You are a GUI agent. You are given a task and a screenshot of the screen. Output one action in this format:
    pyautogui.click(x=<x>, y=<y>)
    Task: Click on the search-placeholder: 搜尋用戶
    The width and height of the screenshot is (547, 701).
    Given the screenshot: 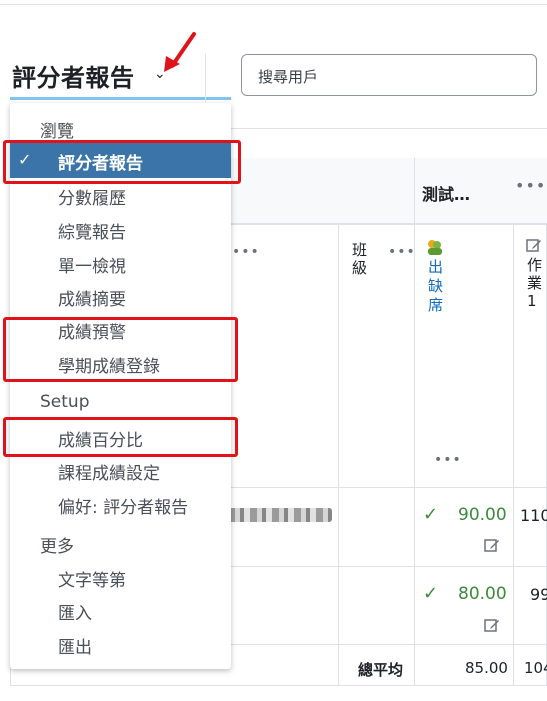 What is the action you would take?
    pyautogui.click(x=288, y=77)
    